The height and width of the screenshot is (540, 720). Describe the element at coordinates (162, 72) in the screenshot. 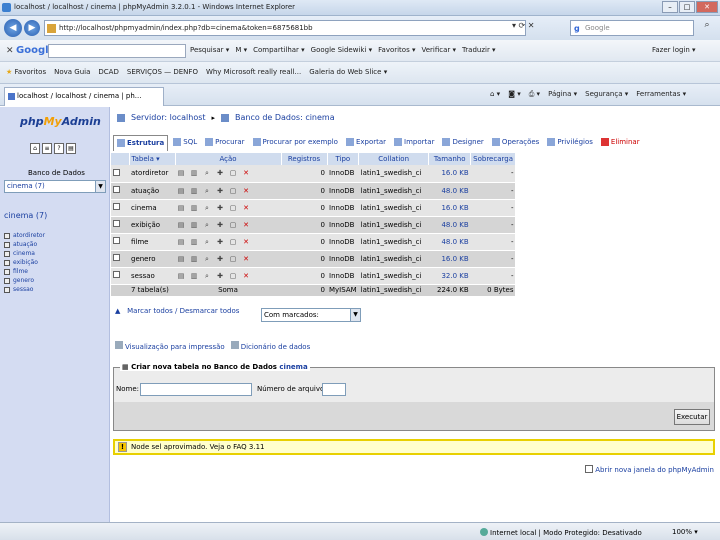

I see `fav-servicos: SERVIÇOS — DENFO` at that location.